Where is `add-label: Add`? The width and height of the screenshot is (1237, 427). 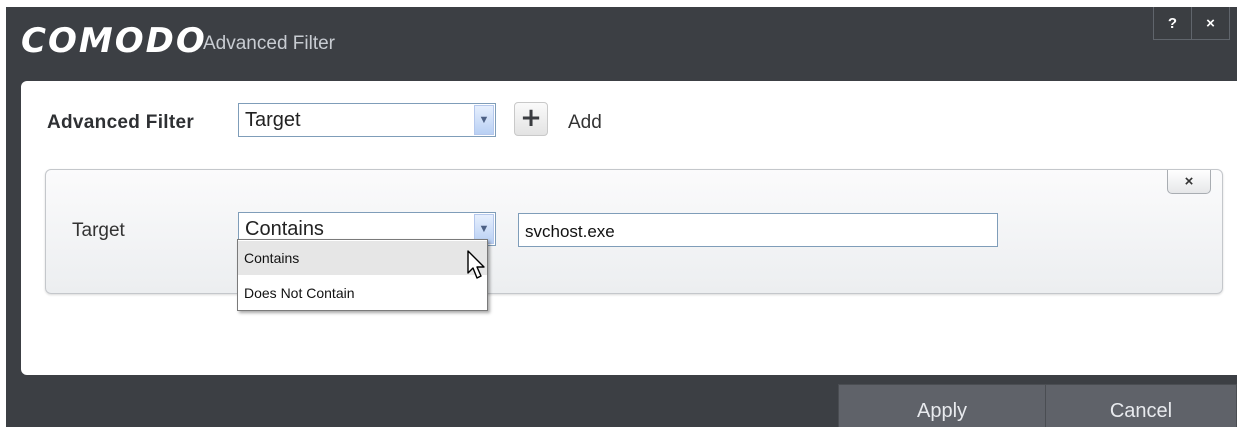 add-label: Add is located at coordinates (585, 123).